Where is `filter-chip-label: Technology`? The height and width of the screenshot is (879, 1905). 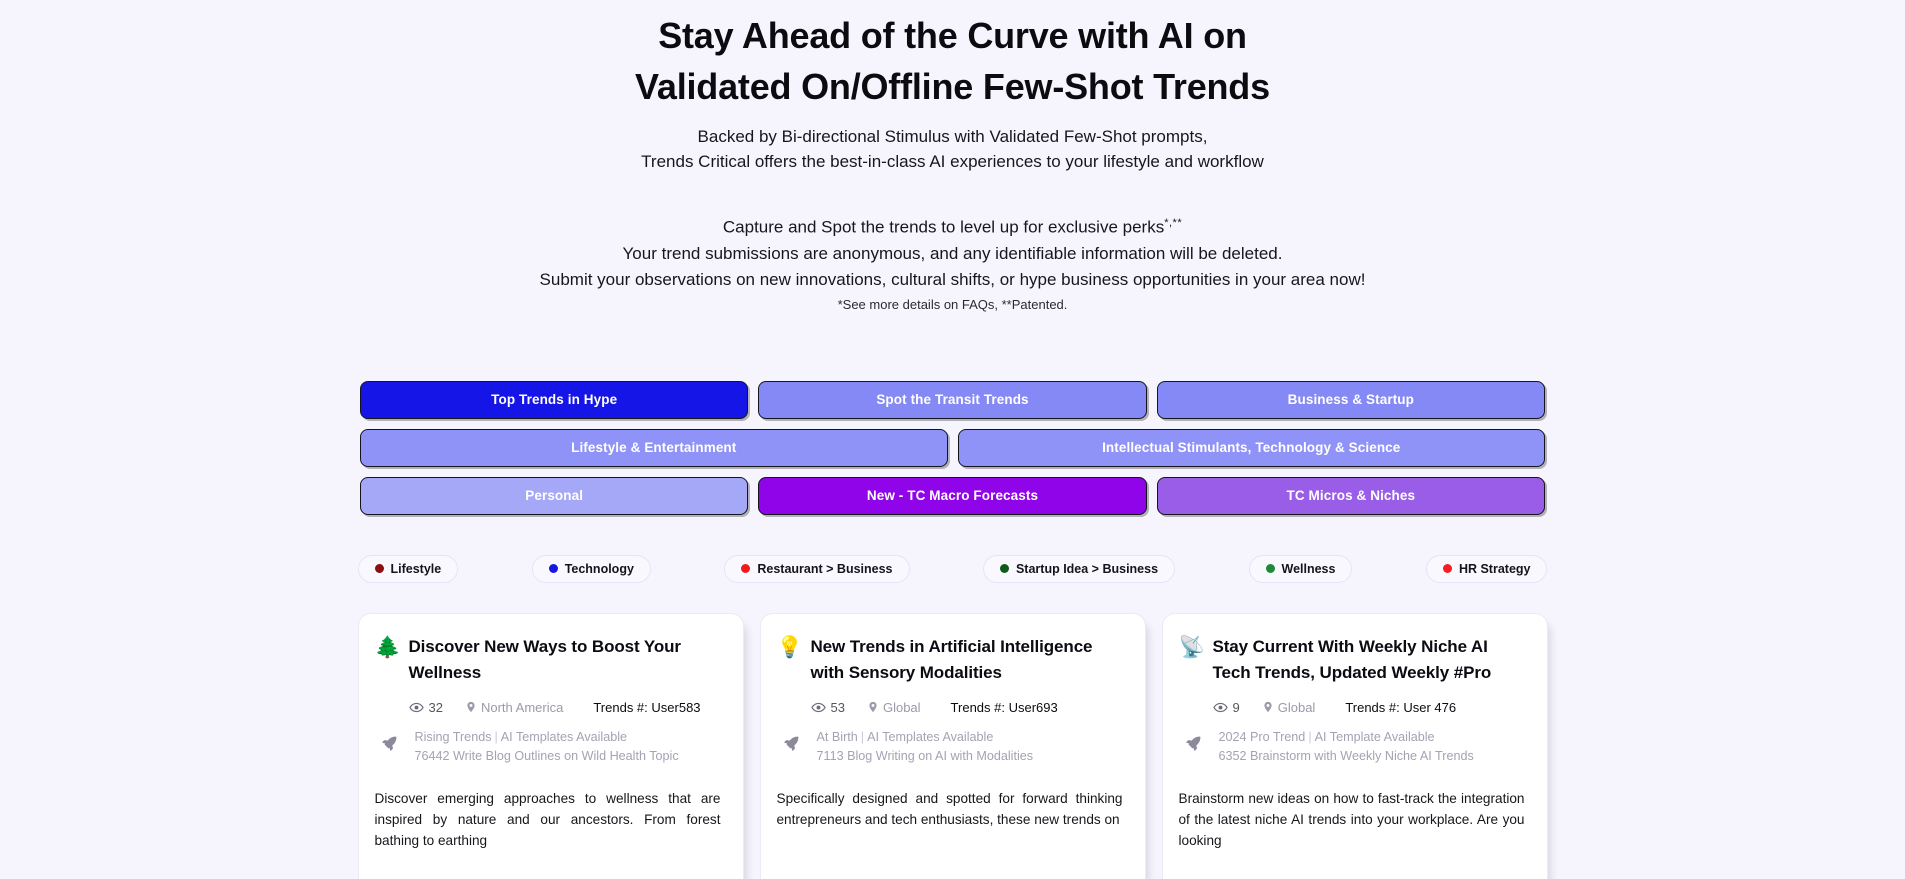
filter-chip-label: Technology is located at coordinates (599, 568).